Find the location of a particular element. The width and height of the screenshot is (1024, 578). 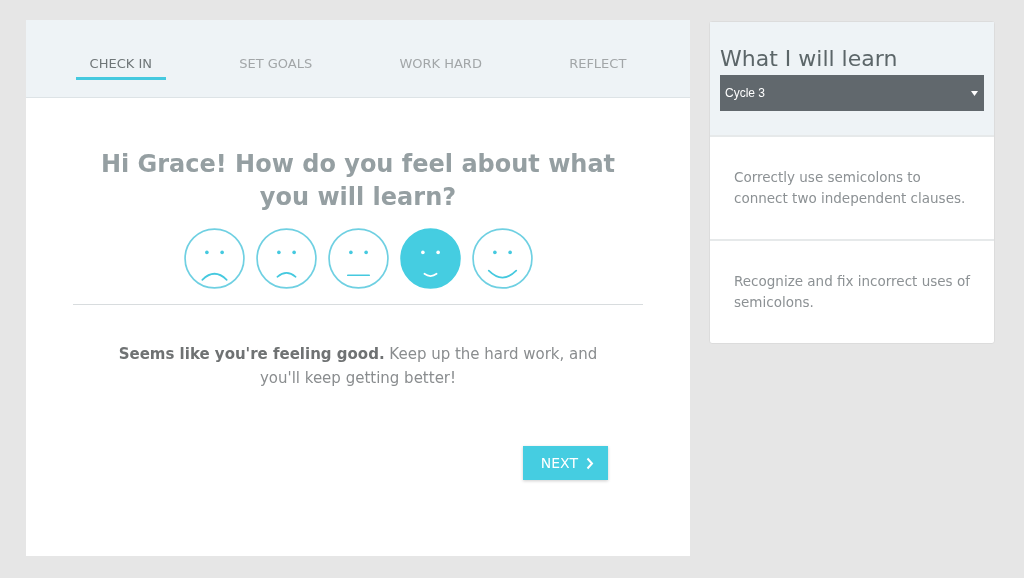

chevron-right-icon is located at coordinates (590, 463).